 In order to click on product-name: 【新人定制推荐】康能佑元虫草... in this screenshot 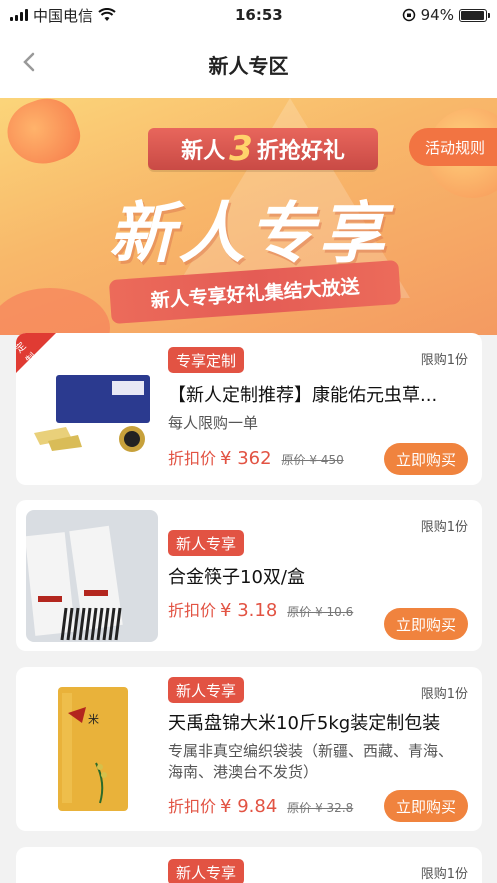, I will do `click(317, 394)`.